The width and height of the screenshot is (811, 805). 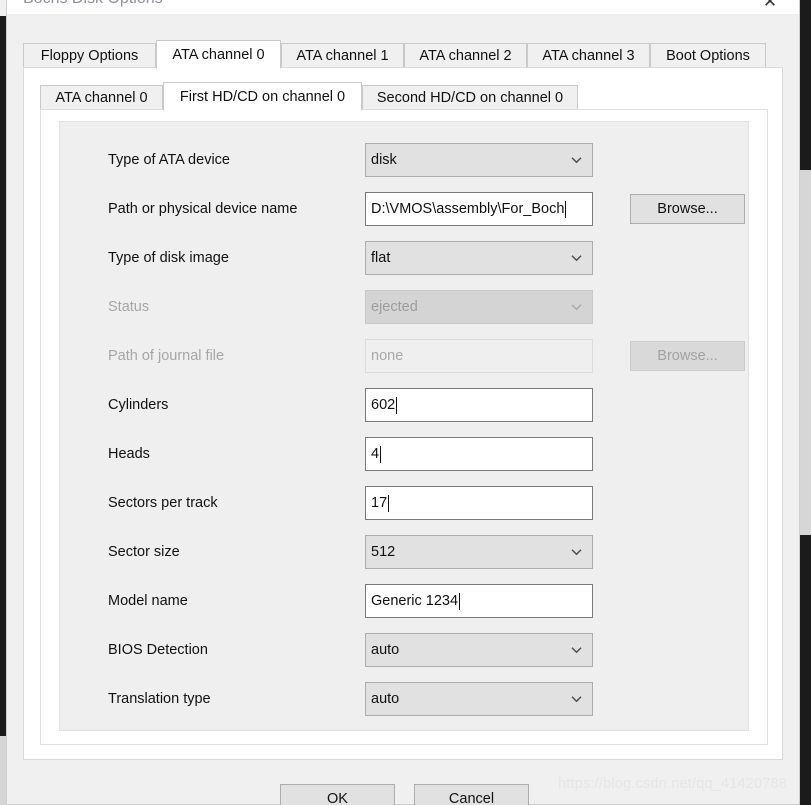 I want to click on field-value: D:\VMOS\assembly\For_Boch, so click(x=468, y=209).